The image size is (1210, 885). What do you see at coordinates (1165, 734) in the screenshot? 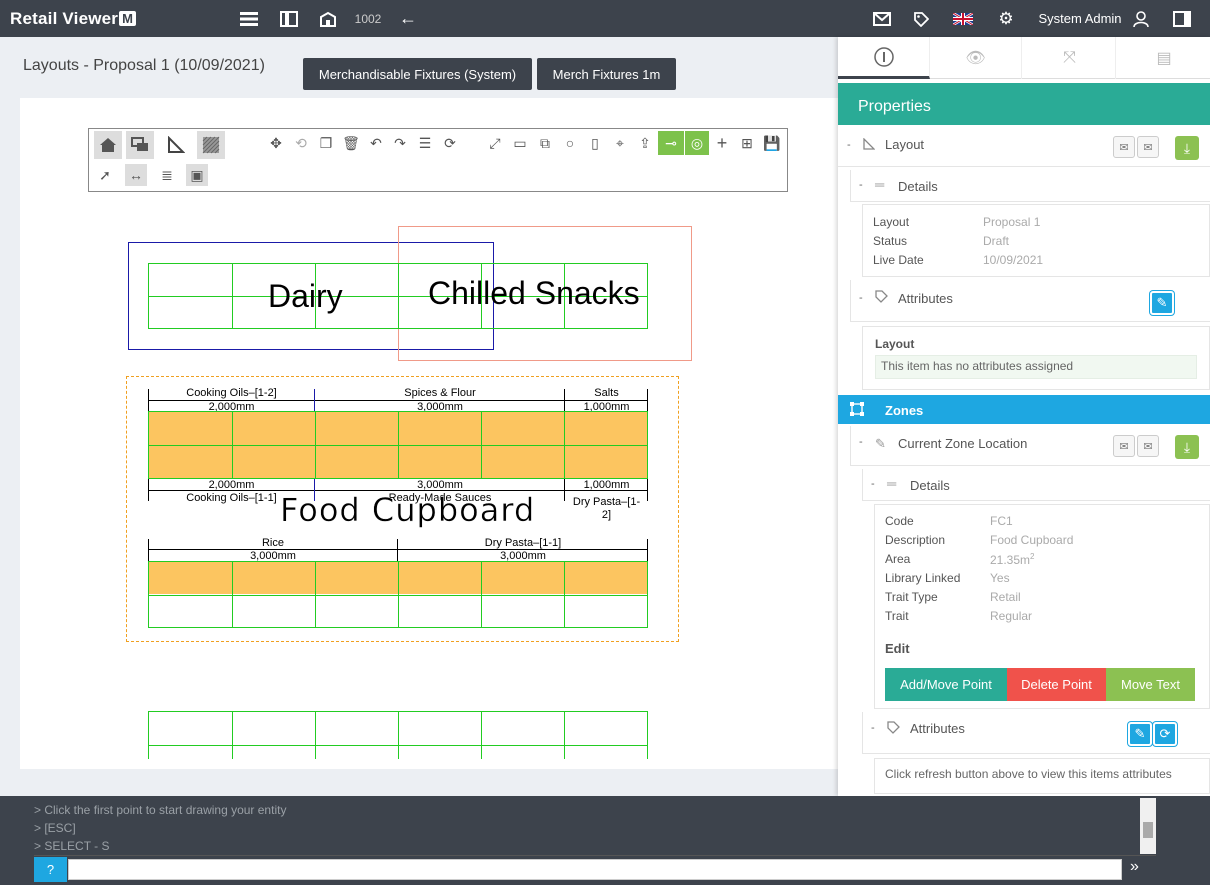
I see `refresh-attributes-icon: ⟳` at bounding box center [1165, 734].